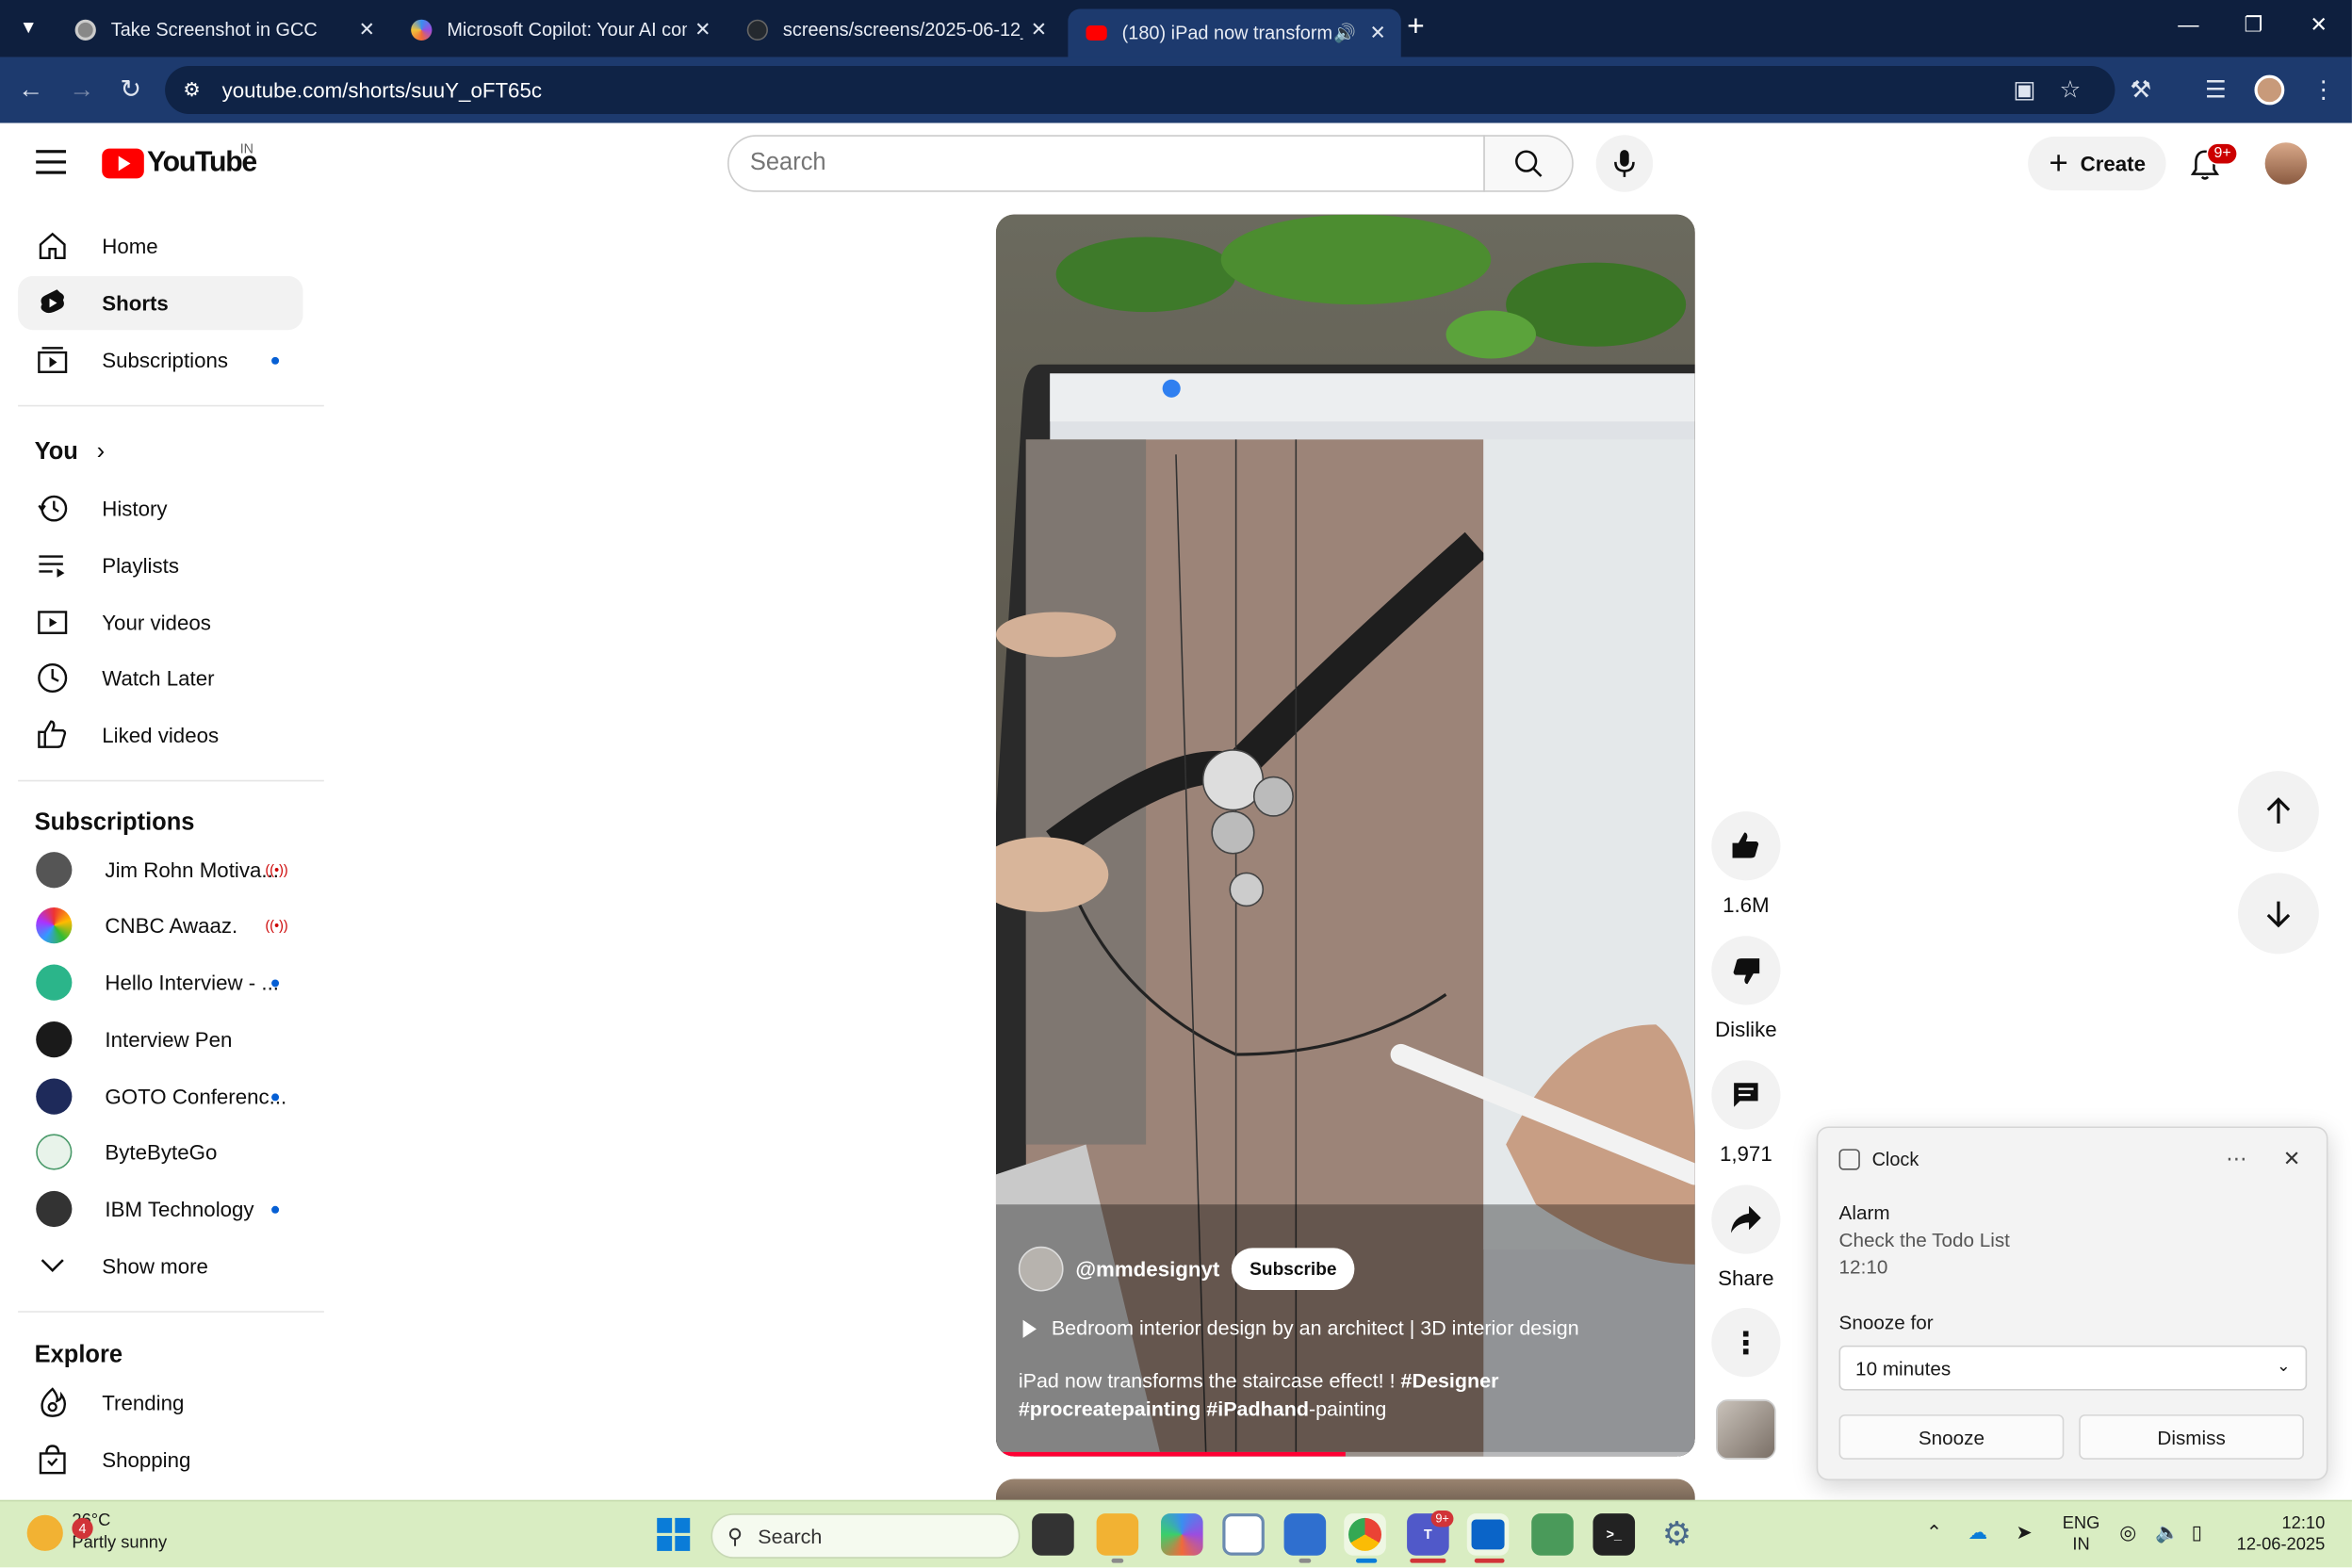  Describe the element at coordinates (160, 1266) in the screenshot. I see `show-more-button: Show more` at that location.